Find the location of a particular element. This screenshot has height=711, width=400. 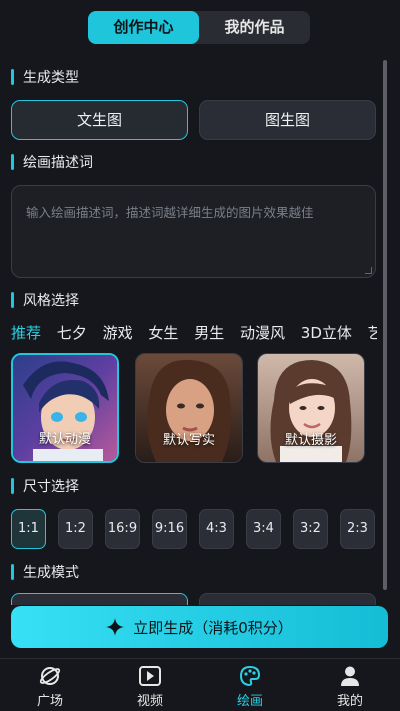

palette-icon is located at coordinates (250, 676).